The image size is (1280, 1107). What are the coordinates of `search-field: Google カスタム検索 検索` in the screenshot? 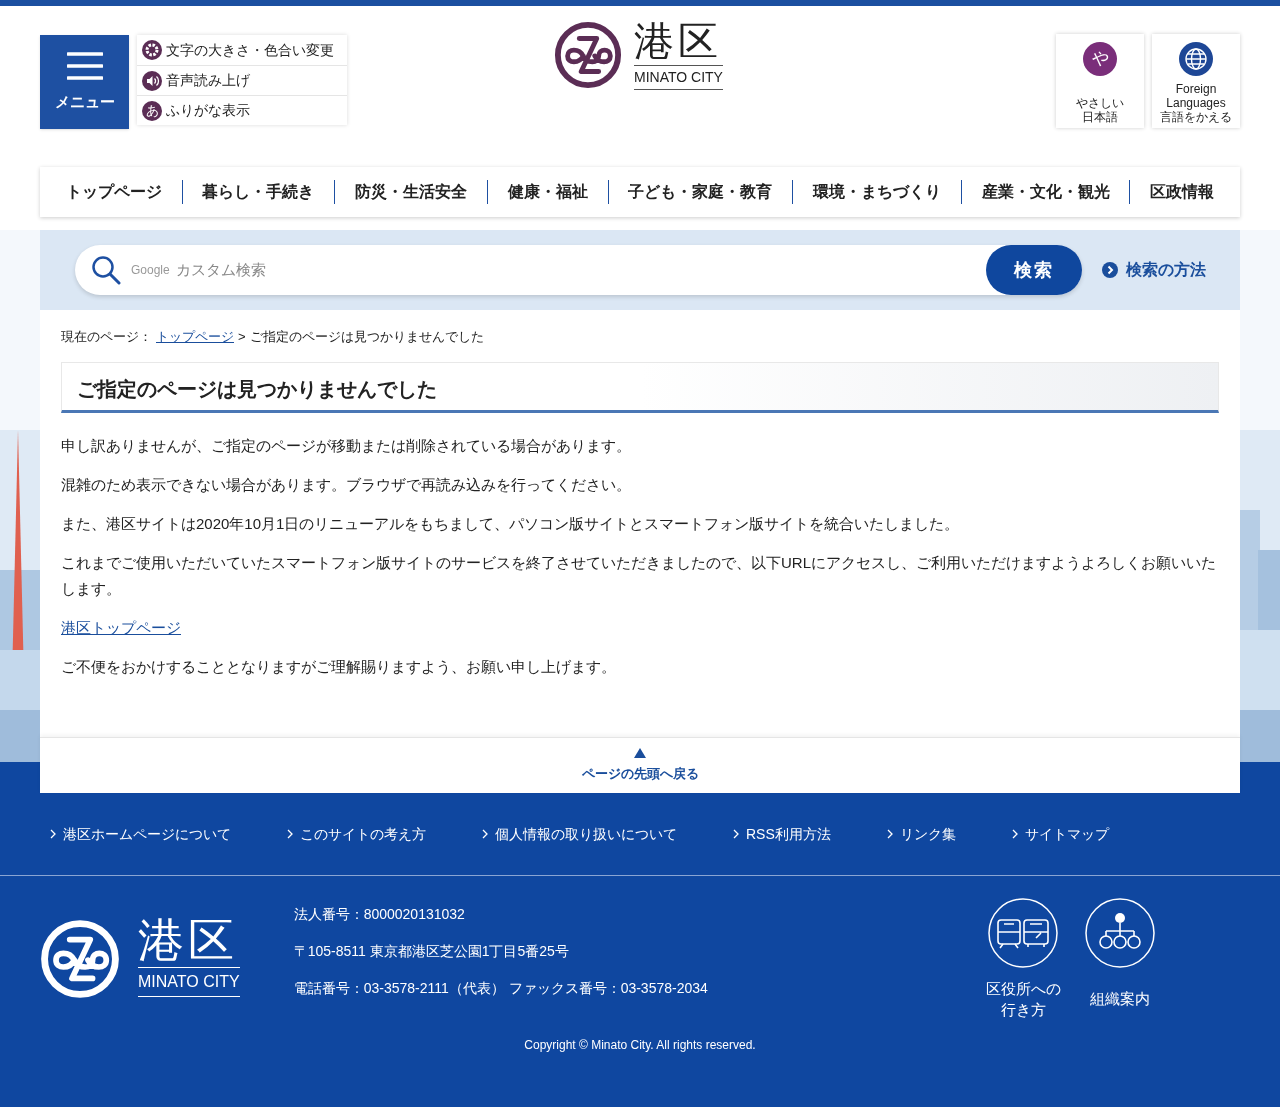 It's located at (578, 270).